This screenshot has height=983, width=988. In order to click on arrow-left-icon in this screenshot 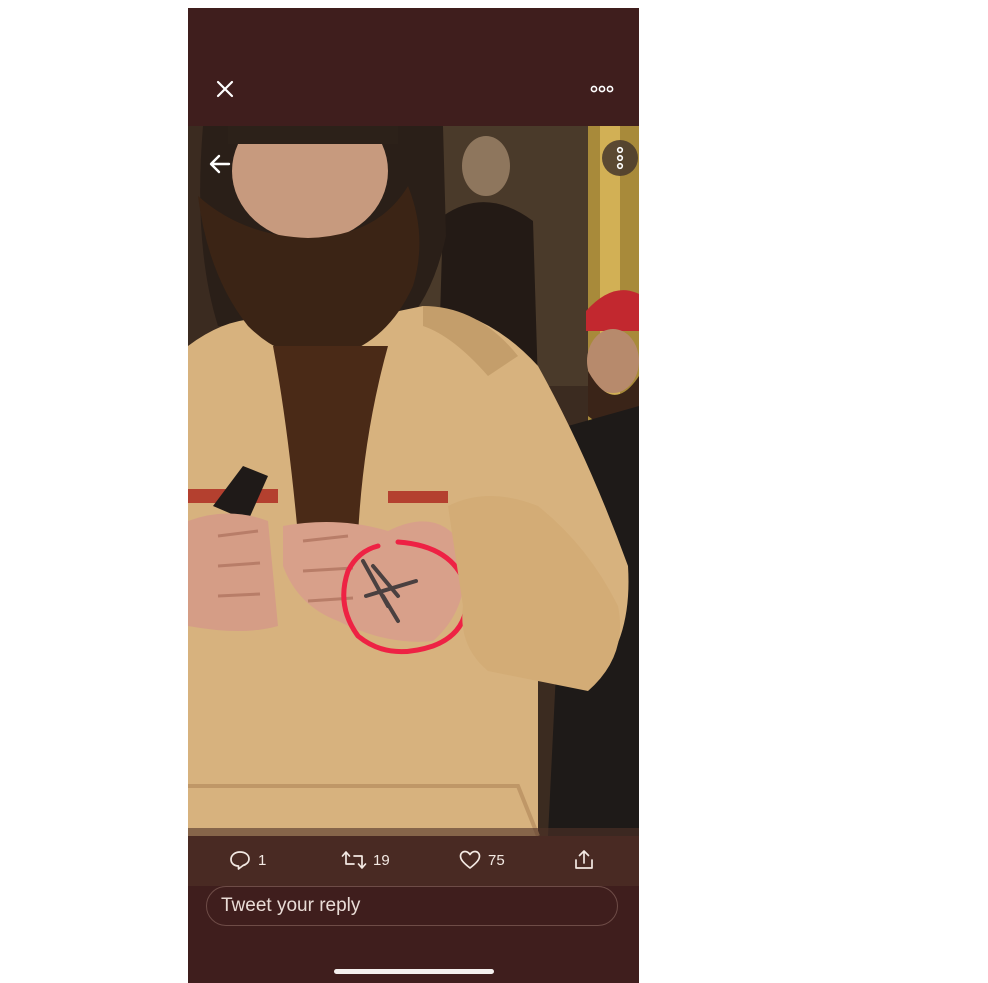, I will do `click(220, 164)`.